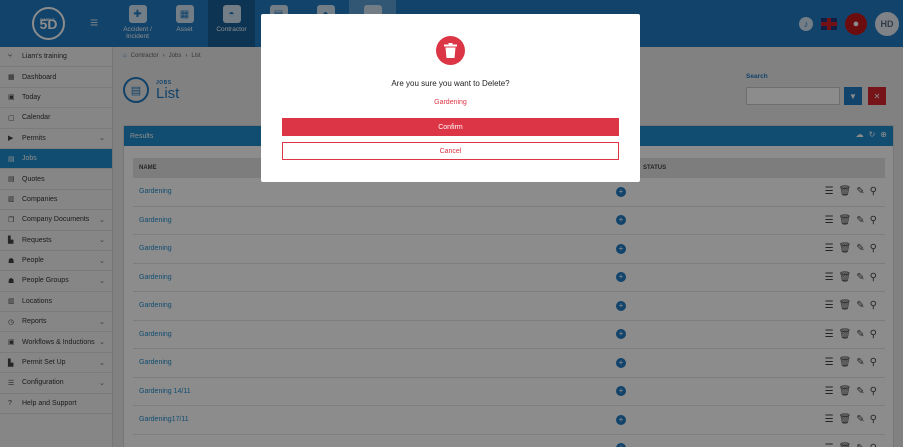 The height and width of the screenshot is (447, 903). Describe the element at coordinates (450, 127) in the screenshot. I see `confirm-button: Confirm` at that location.